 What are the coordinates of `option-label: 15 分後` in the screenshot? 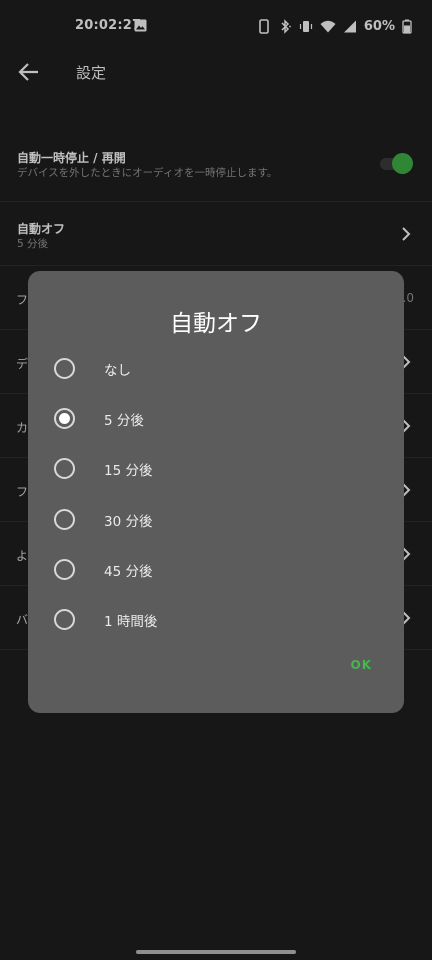 It's located at (128, 471).